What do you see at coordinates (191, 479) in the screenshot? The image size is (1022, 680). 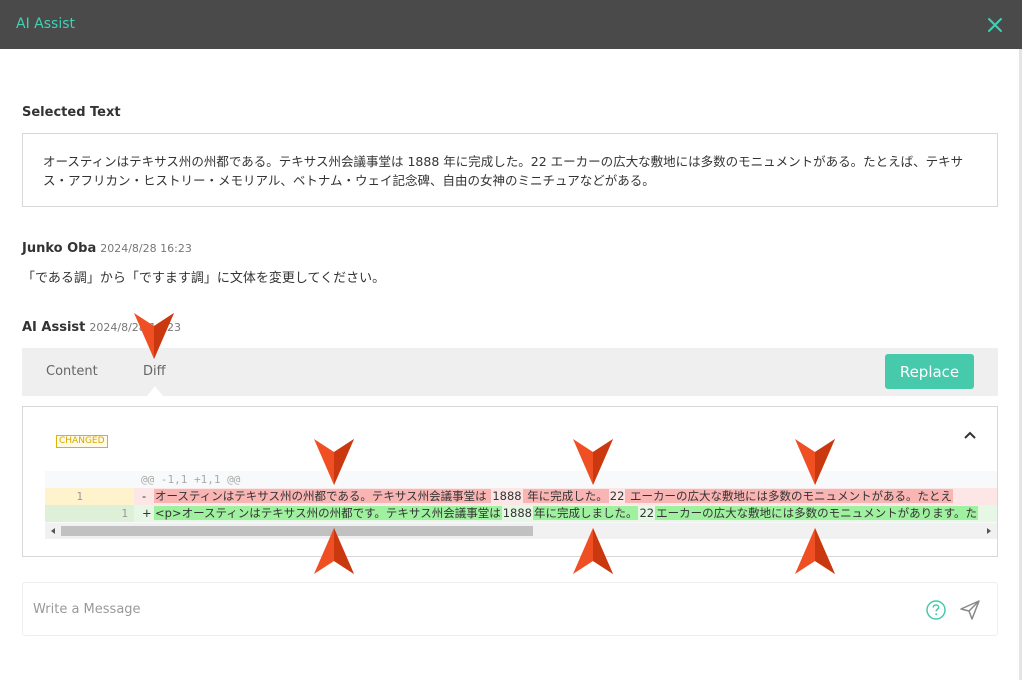 I see `diff-hunk-header: @@ -1,1 +1,1 @@` at bounding box center [191, 479].